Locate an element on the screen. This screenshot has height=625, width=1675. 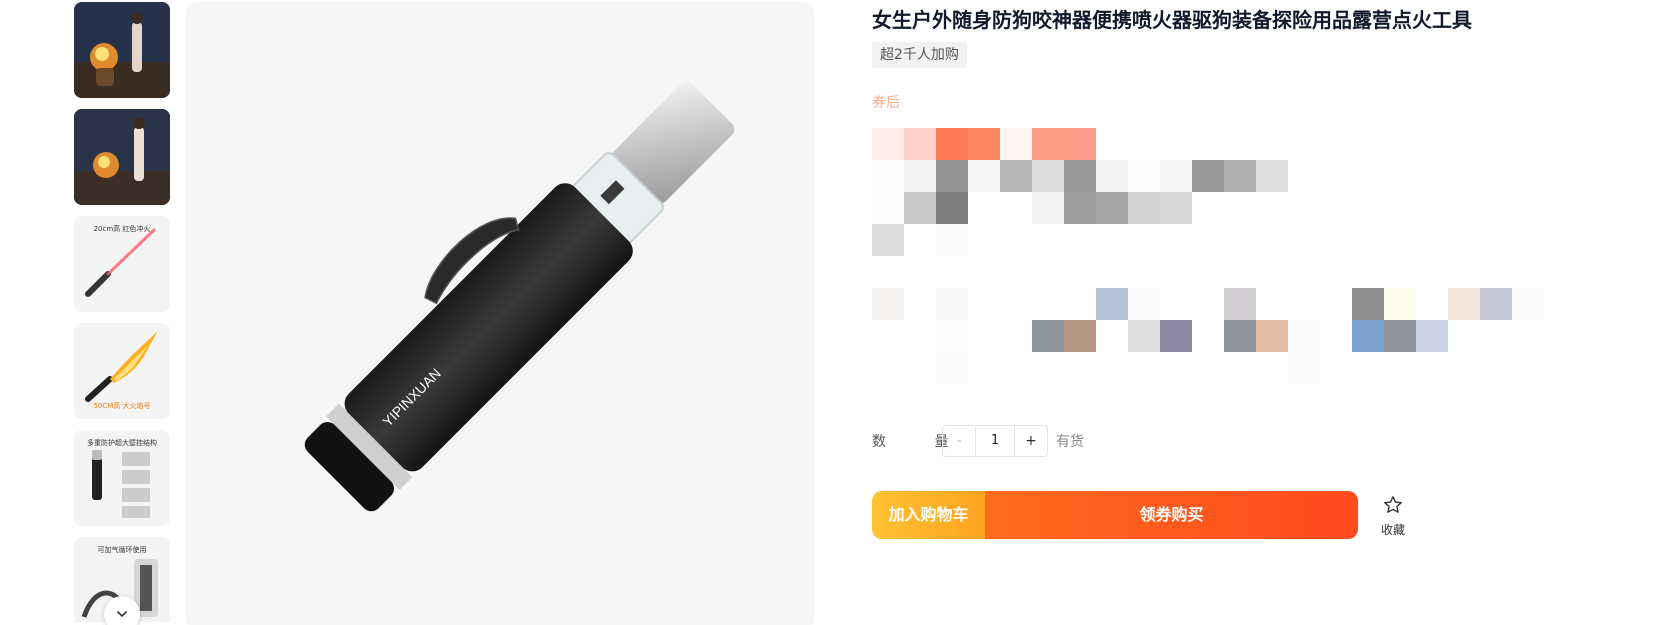
thumbnail-scroll-button is located at coordinates (122, 610).